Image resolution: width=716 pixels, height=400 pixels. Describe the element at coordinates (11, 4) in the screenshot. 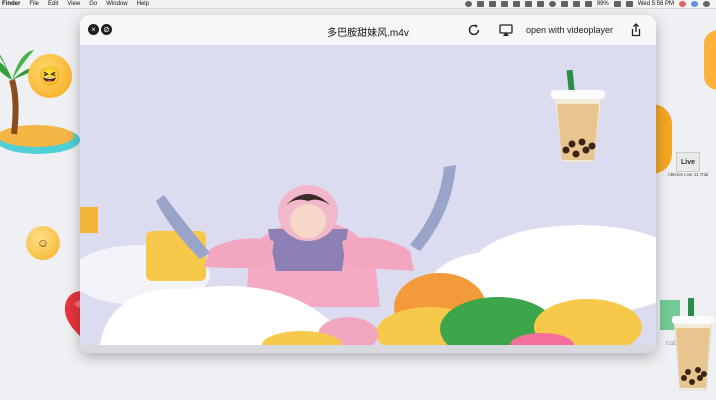

I see `menu-finder: Finder` at that location.